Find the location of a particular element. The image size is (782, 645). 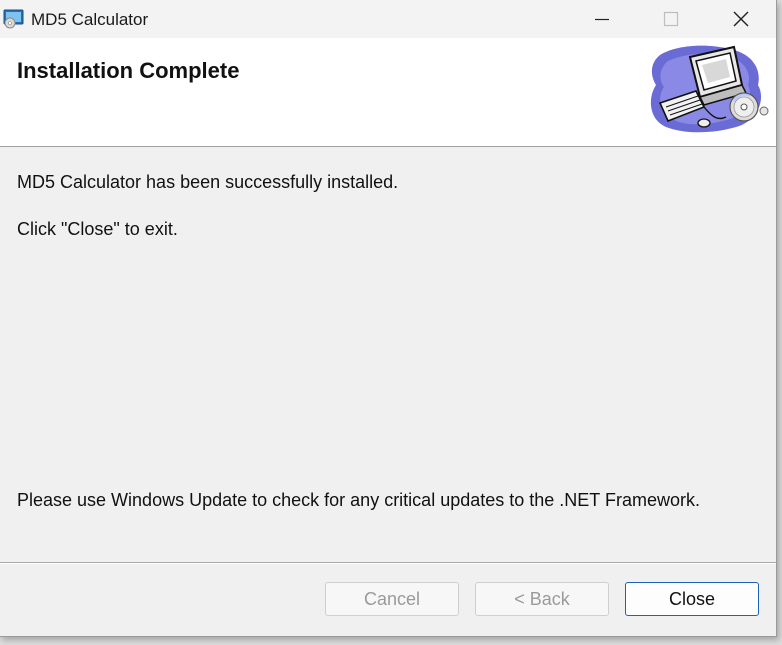

close-icon is located at coordinates (741, 19).